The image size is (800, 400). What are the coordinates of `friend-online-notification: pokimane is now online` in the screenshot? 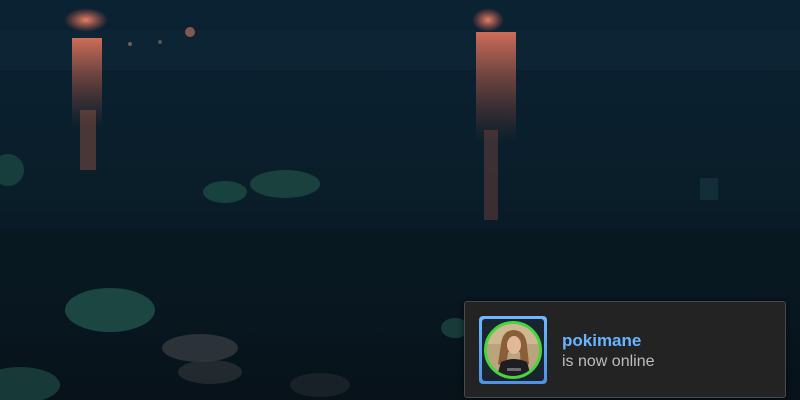 It's located at (625, 349).